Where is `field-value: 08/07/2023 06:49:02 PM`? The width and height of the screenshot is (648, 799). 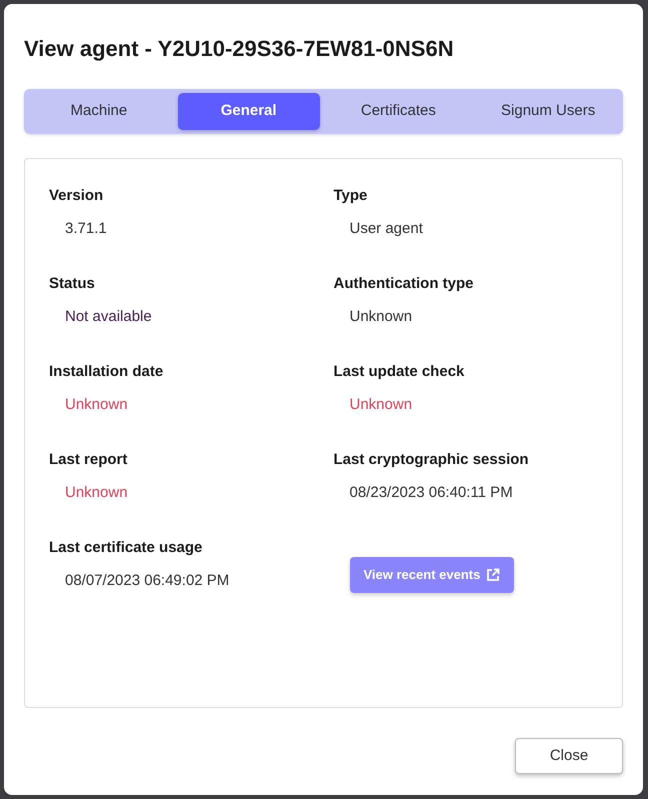 field-value: 08/07/2023 06:49:02 PM is located at coordinates (147, 580).